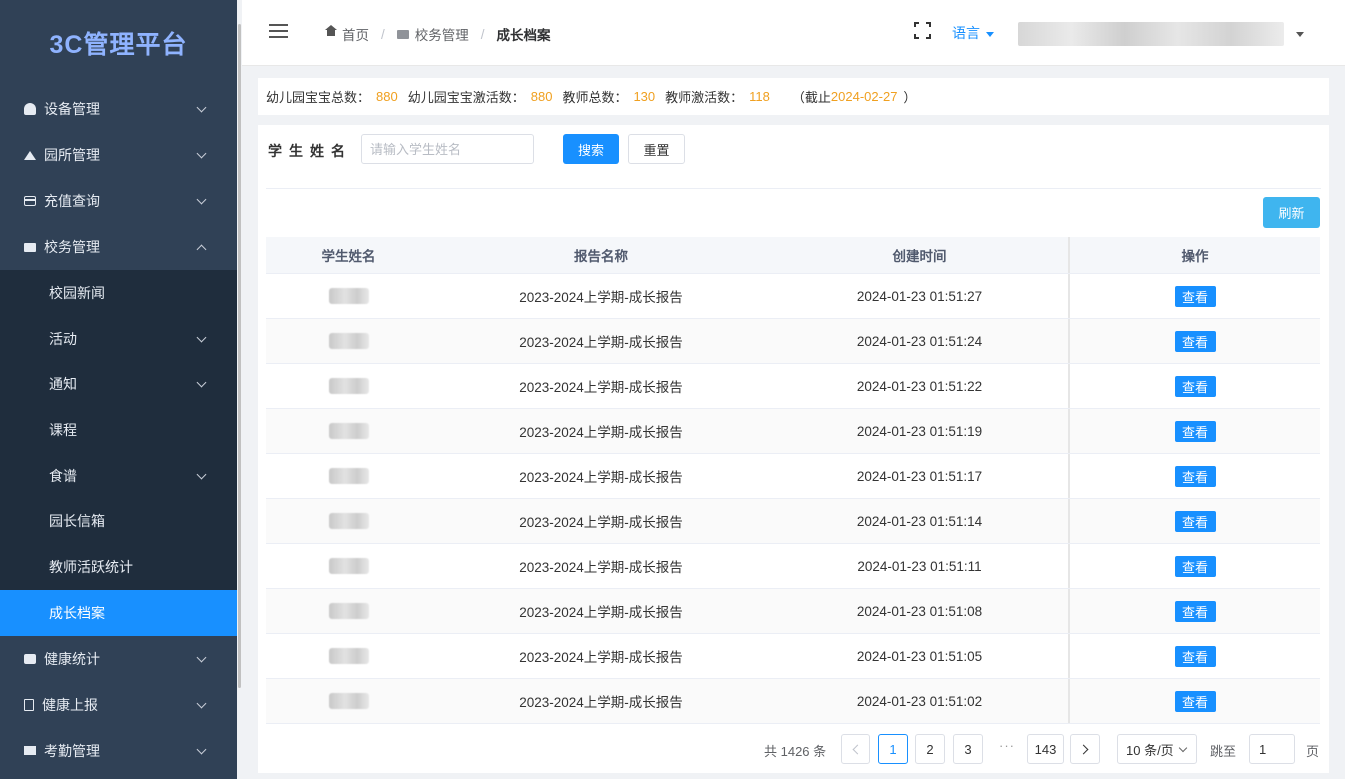 This screenshot has height=779, width=1345. I want to click on student-name-label: 学生姓名, so click(310, 151).